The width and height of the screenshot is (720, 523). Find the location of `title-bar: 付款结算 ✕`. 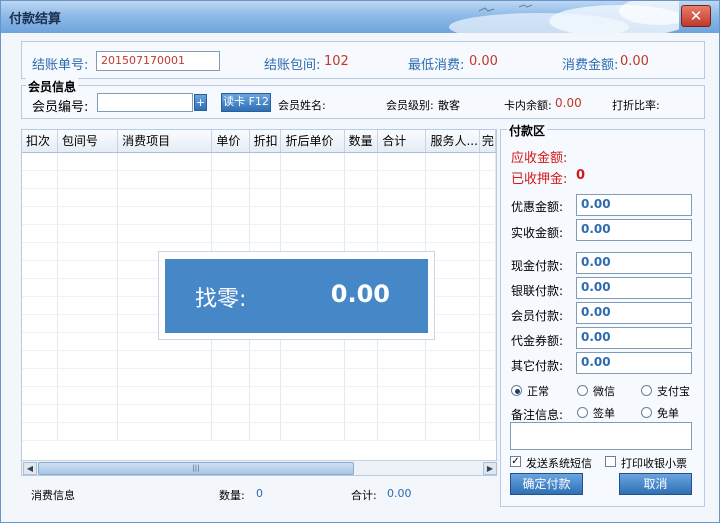

title-bar: 付款结算 ✕ is located at coordinates (360, 17).